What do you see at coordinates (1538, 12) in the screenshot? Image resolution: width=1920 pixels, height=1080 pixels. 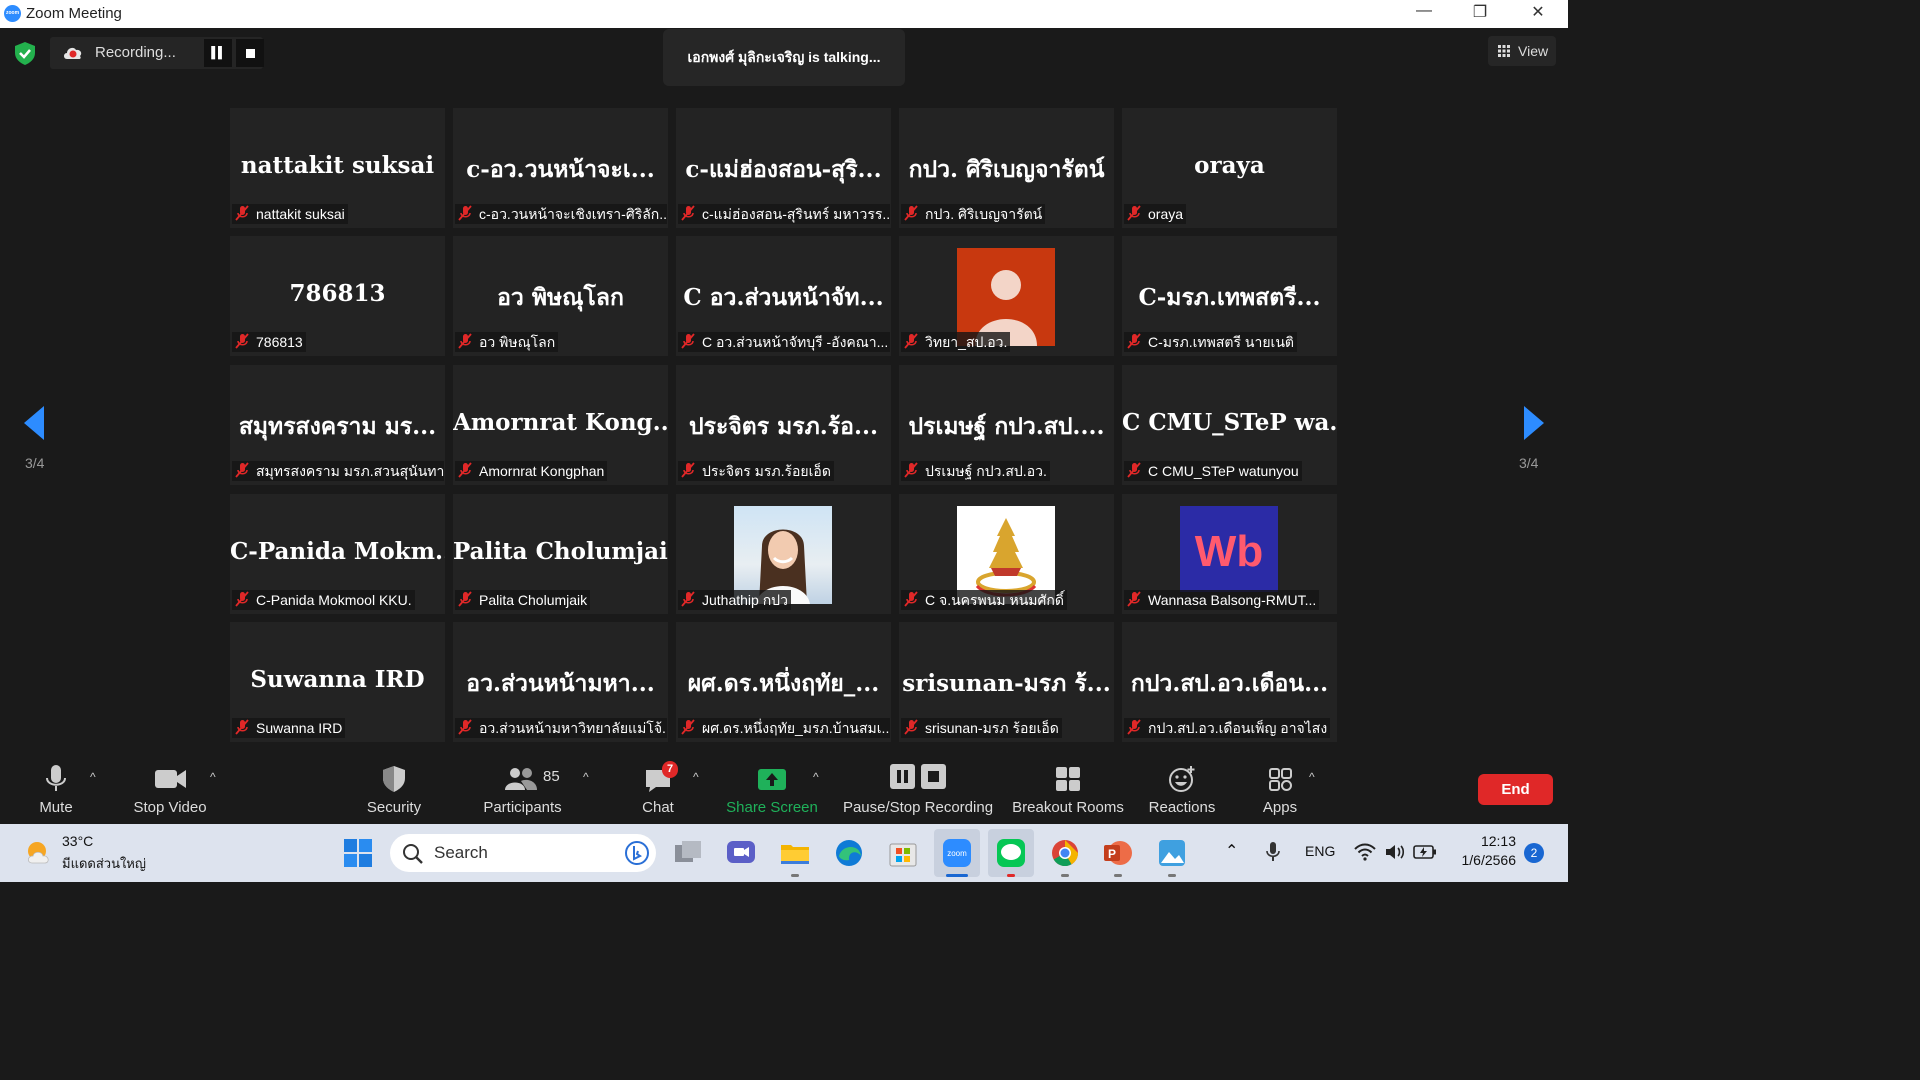 I see `close-button: ✕` at bounding box center [1538, 12].